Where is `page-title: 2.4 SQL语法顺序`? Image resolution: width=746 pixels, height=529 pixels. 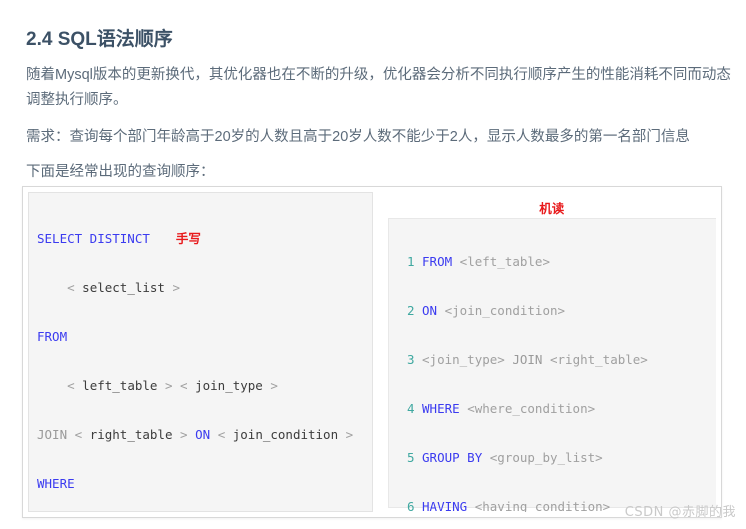
page-title: 2.4 SQL语法顺序 is located at coordinates (99, 39).